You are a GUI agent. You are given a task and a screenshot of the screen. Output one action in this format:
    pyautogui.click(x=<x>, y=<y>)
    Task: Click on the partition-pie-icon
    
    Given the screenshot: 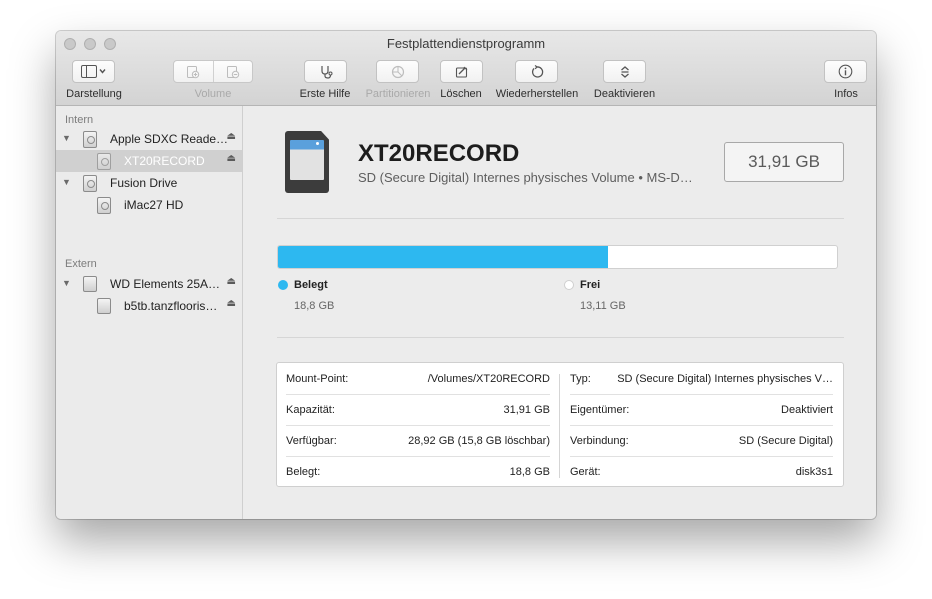 What is the action you would take?
    pyautogui.click(x=397, y=71)
    